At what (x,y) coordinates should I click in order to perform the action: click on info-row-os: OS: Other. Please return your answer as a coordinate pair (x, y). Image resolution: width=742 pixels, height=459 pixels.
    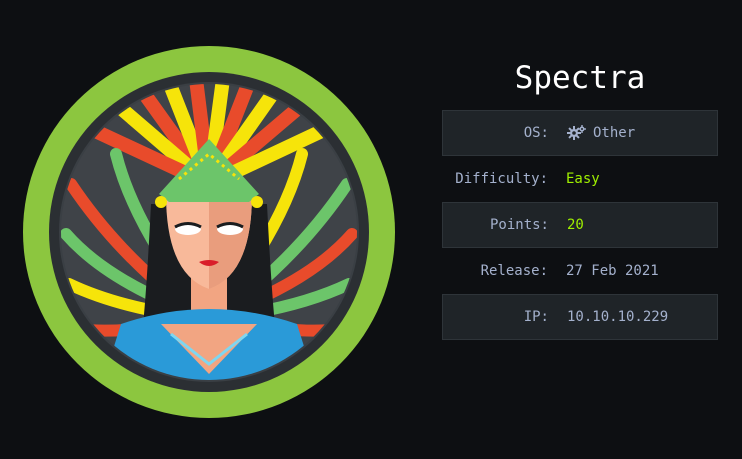
    Looking at the image, I should click on (580, 133).